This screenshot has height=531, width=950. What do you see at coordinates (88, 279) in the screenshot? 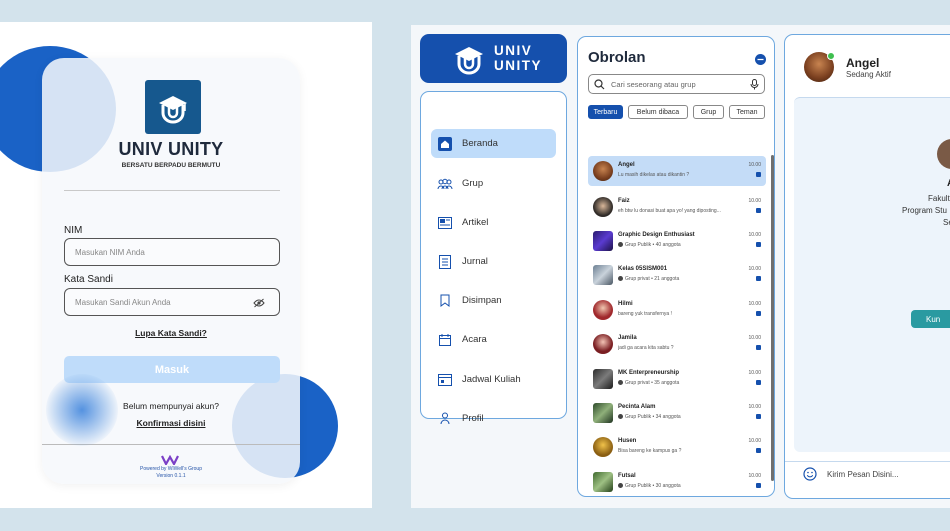
I see `password-label: Kata Sandi` at bounding box center [88, 279].